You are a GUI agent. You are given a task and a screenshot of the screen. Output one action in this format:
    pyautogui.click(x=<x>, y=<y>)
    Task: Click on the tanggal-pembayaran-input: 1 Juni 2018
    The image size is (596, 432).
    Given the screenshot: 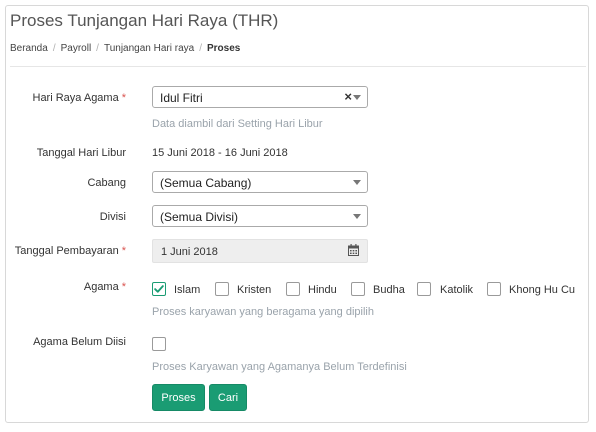 What is the action you would take?
    pyautogui.click(x=260, y=251)
    